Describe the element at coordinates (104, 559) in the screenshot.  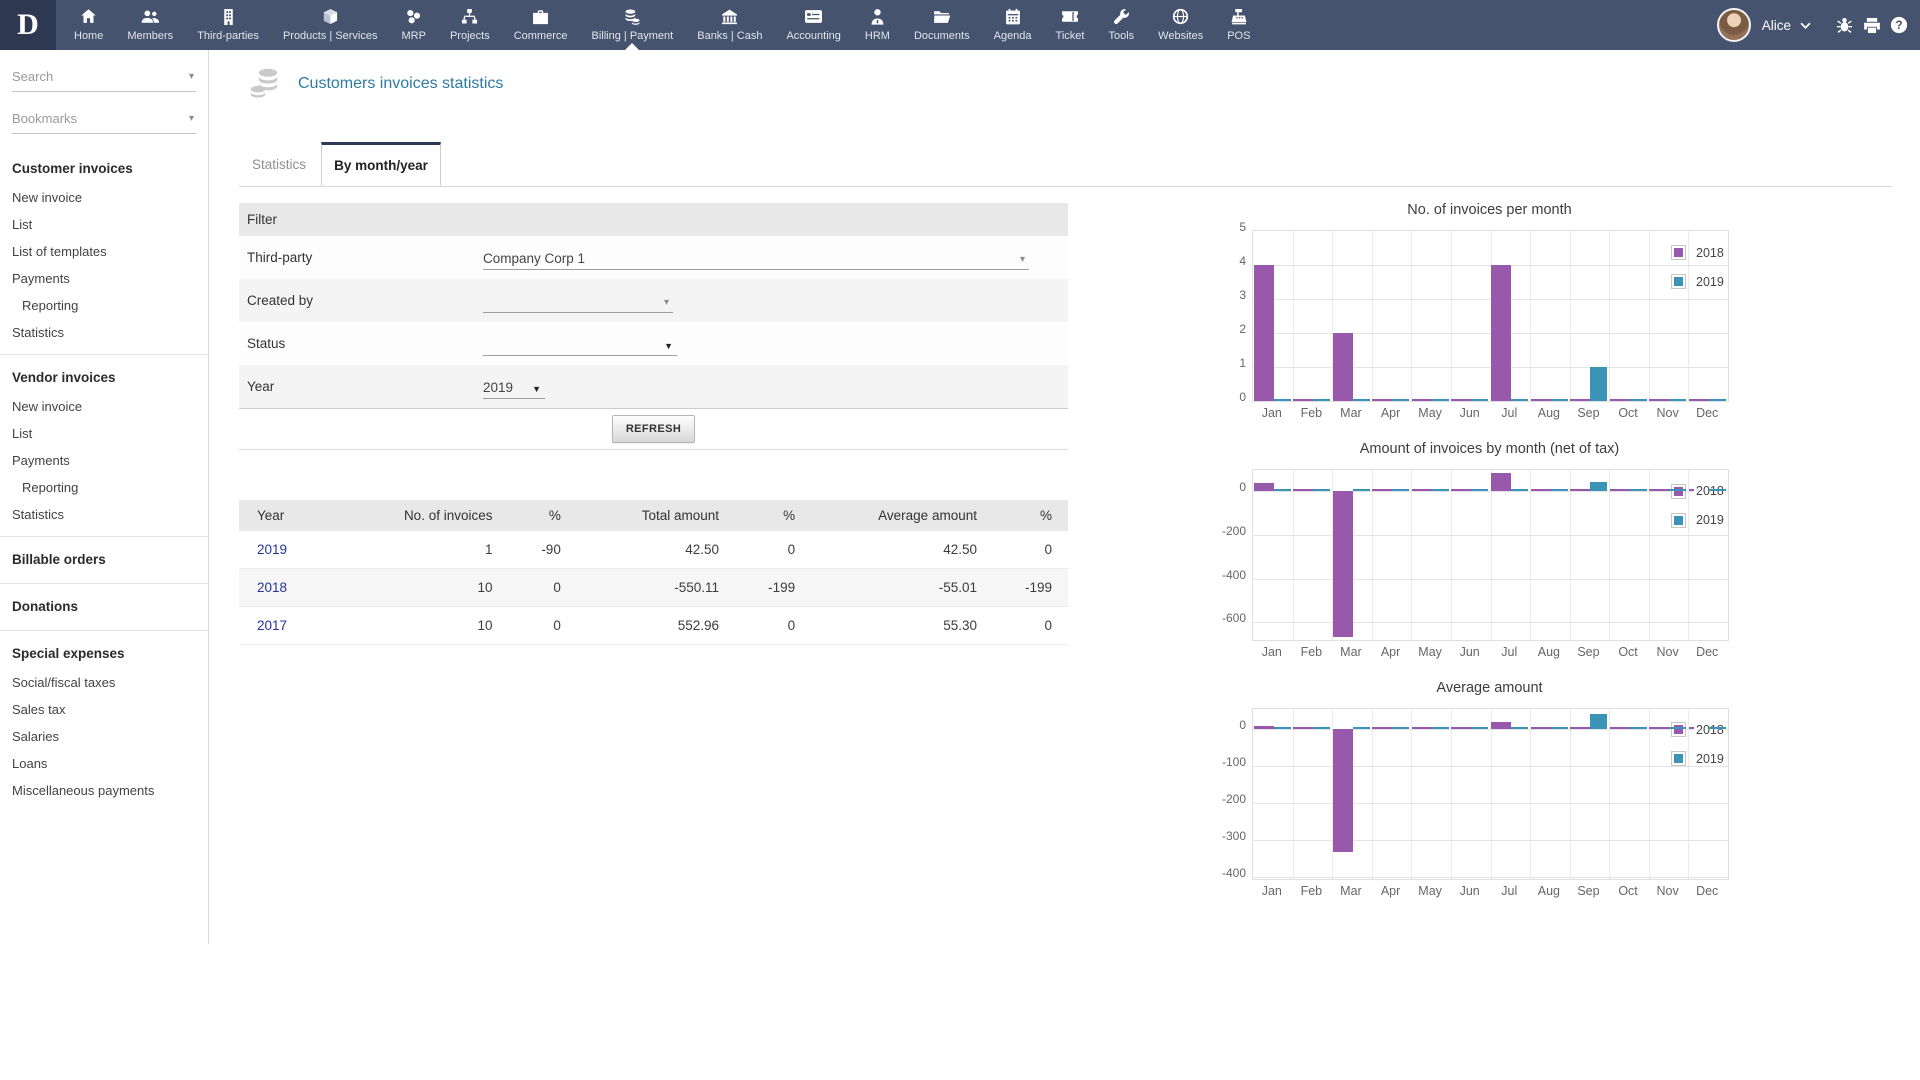
I see `sidebar-section-billable-orders: Billable orders` at that location.